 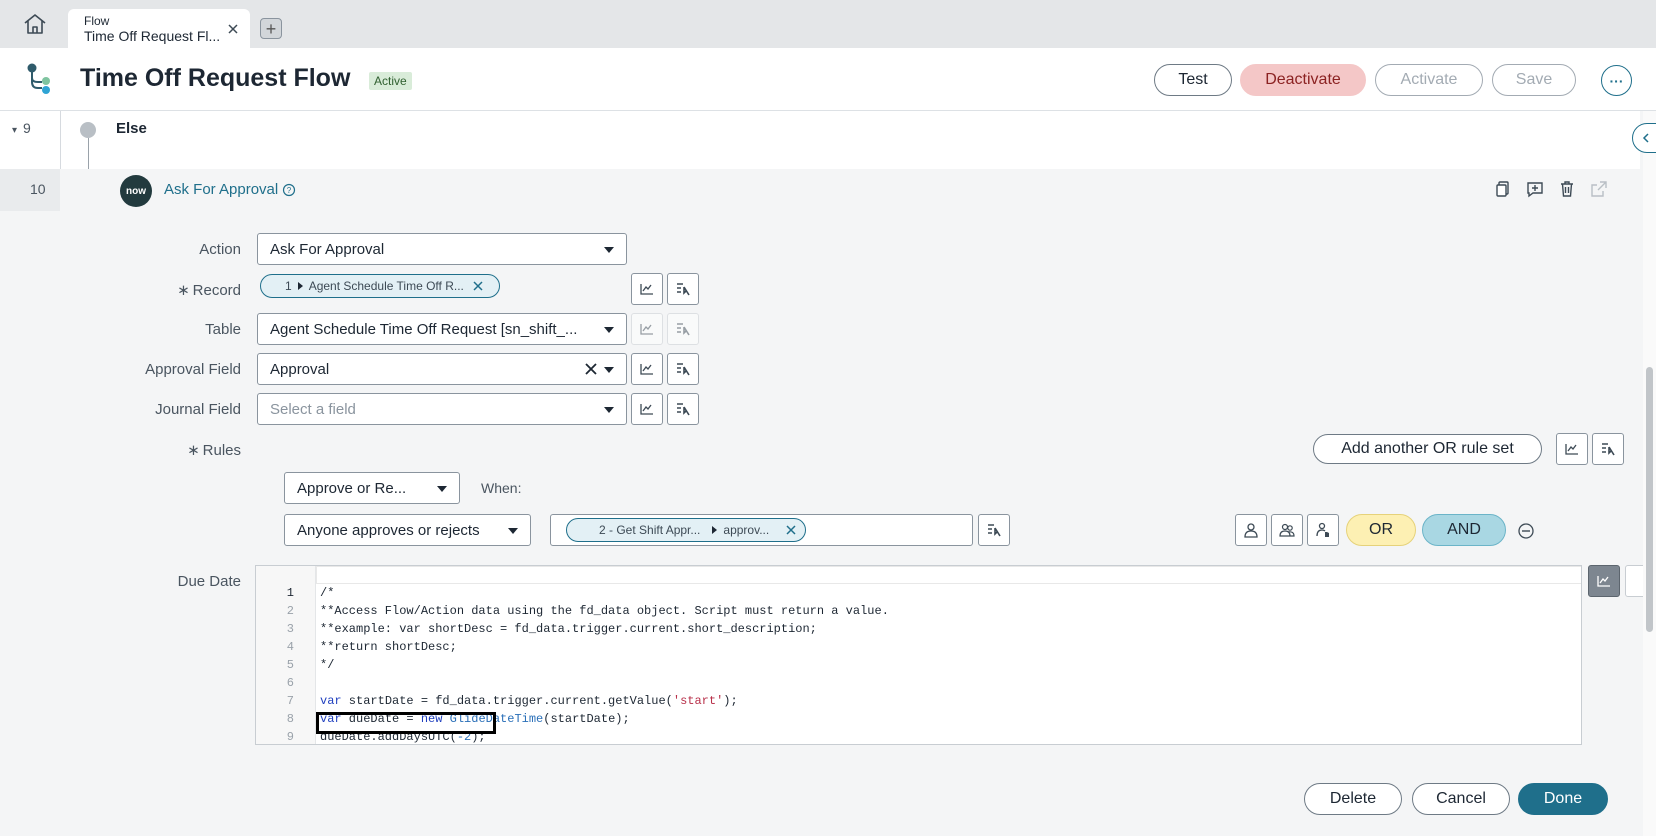 What do you see at coordinates (1649, 499) in the screenshot?
I see `scrollbar-thumb` at bounding box center [1649, 499].